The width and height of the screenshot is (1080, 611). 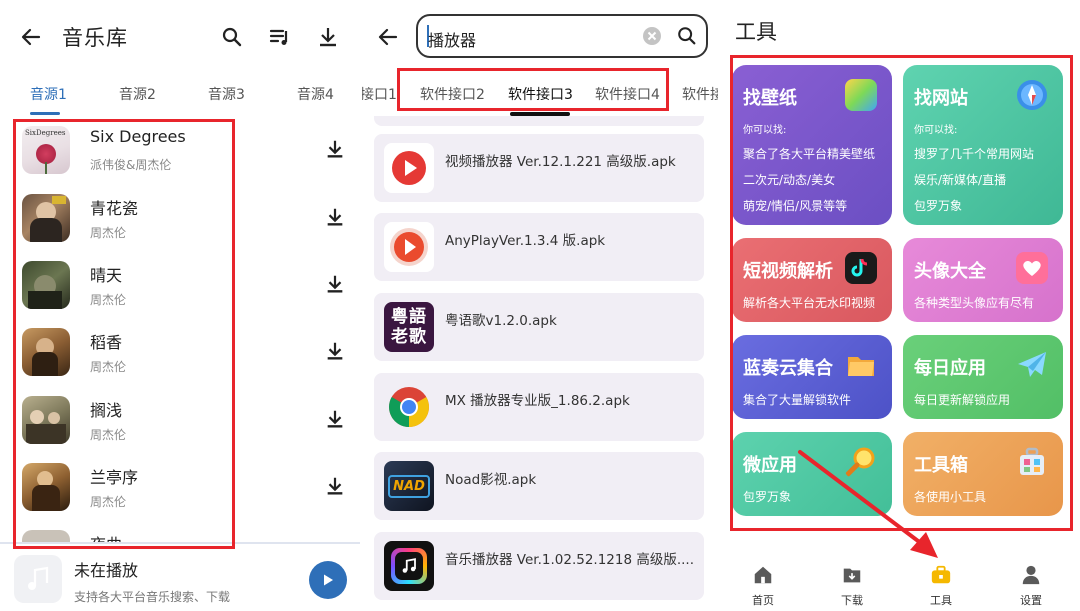 I want to click on noad-app-icon: NAD, so click(x=409, y=486).